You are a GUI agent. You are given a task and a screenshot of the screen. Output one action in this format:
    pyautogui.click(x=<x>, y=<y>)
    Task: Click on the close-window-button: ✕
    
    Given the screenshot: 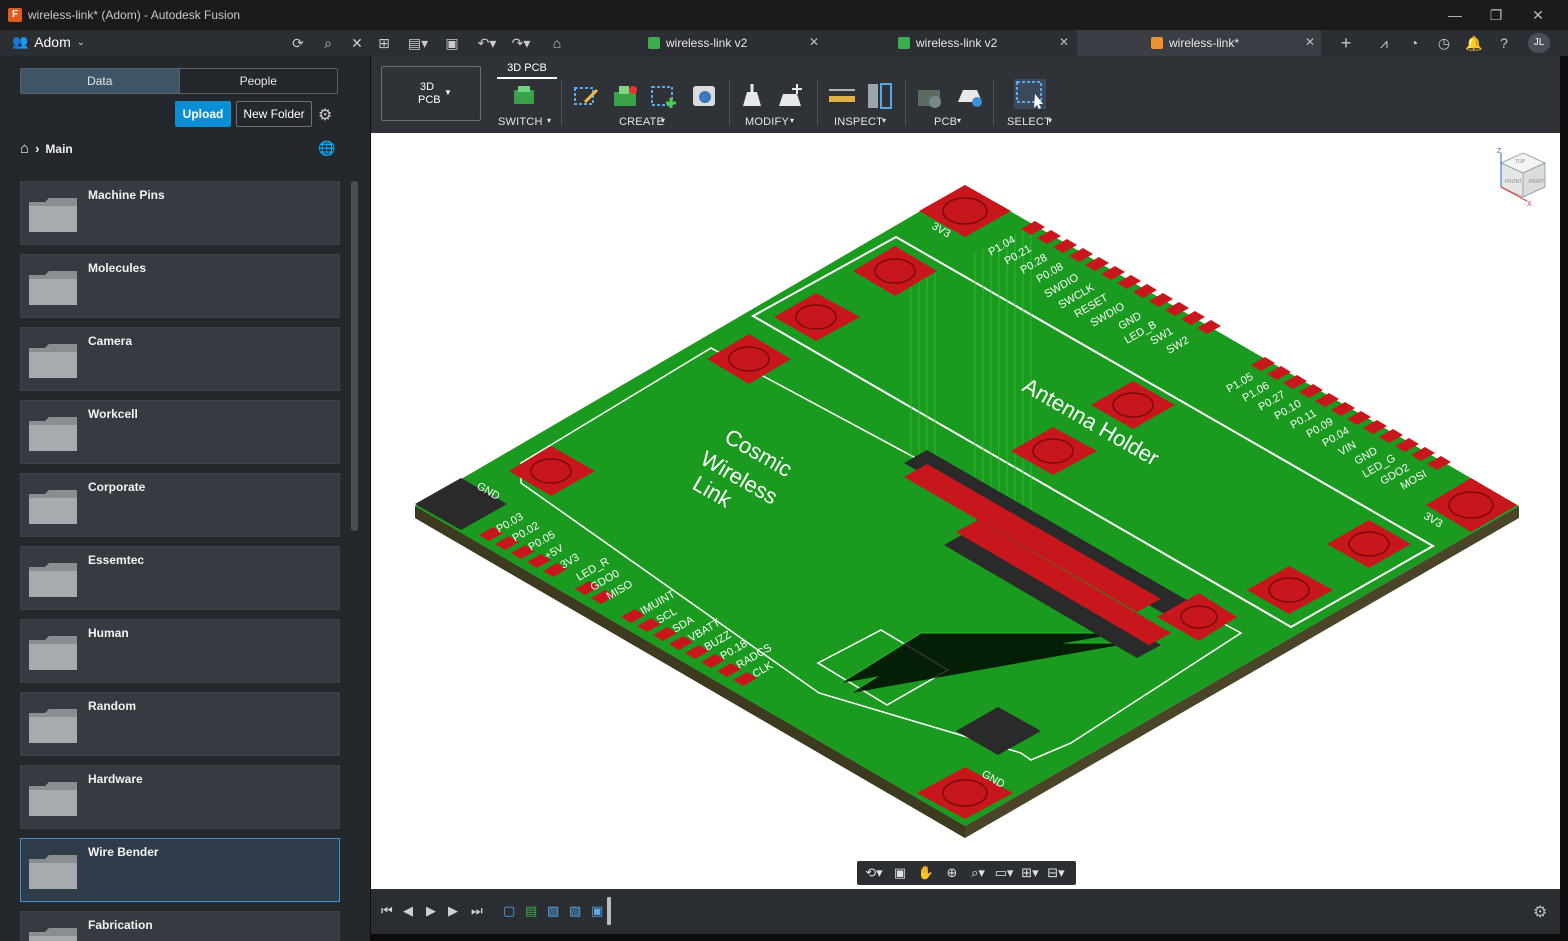 What is the action you would take?
    pyautogui.click(x=1538, y=15)
    